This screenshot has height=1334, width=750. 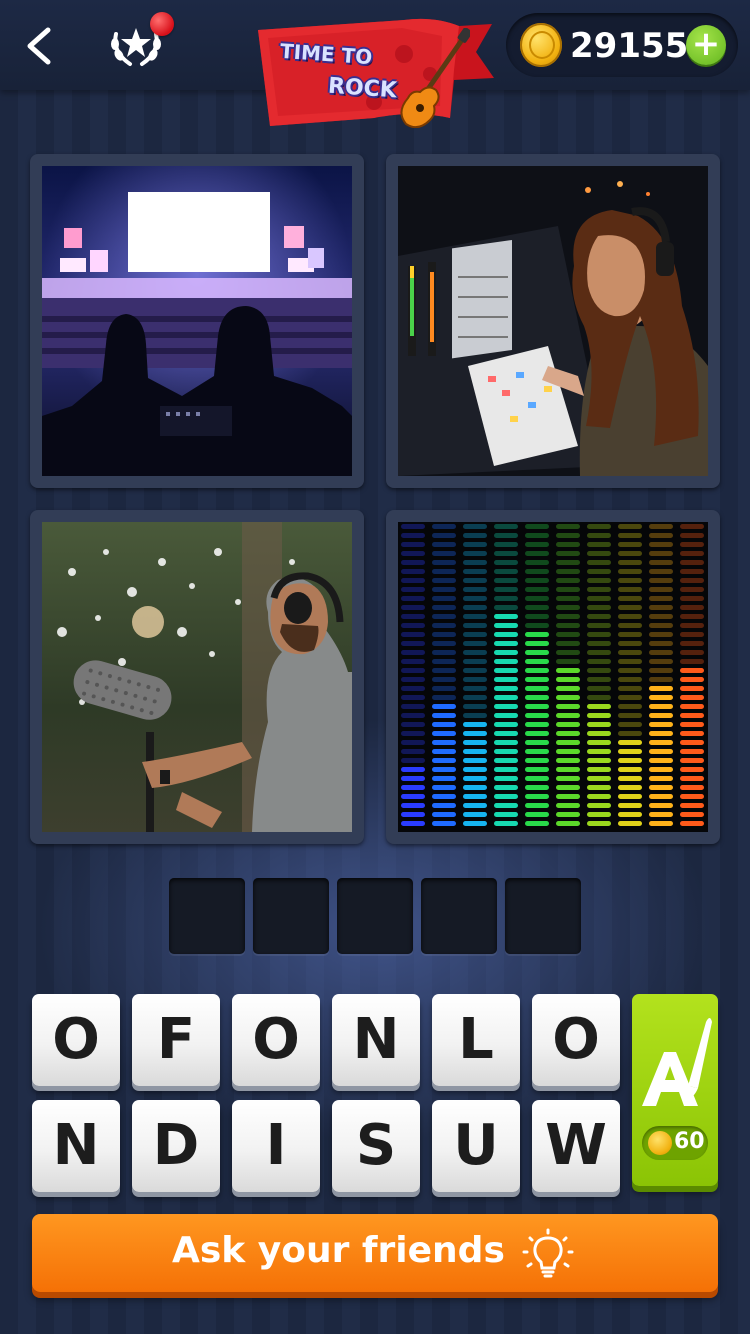 What do you see at coordinates (338, 1250) in the screenshot?
I see `ask-friends-label: Ask your friends` at bounding box center [338, 1250].